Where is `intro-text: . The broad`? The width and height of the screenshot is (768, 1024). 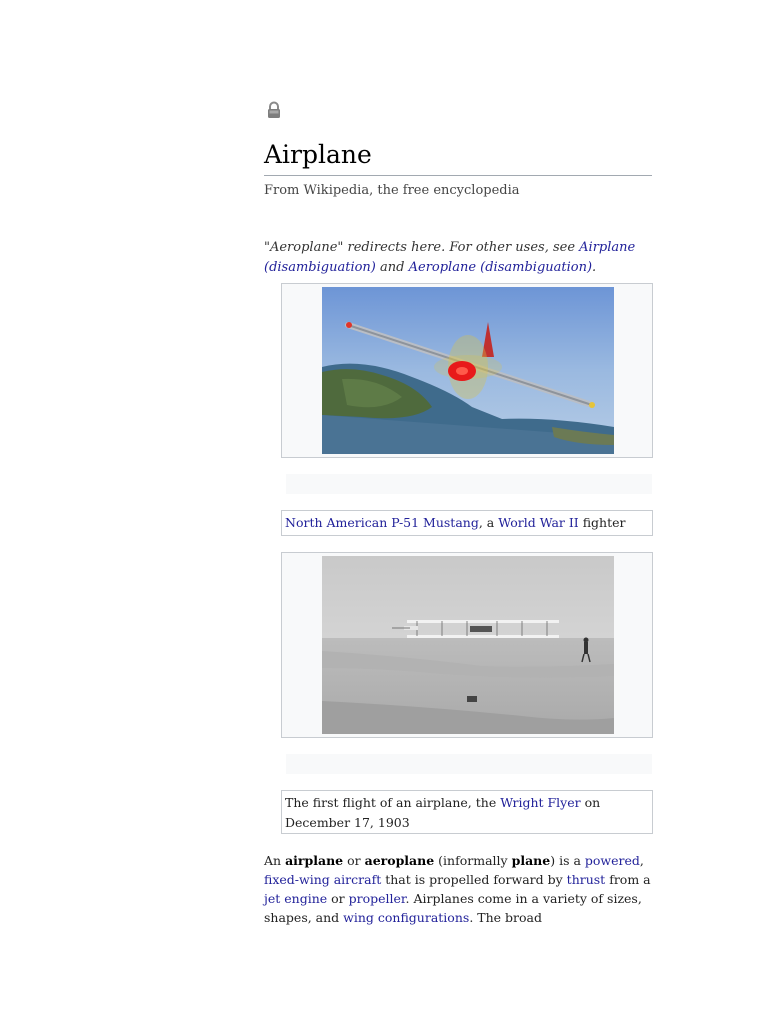
intro-text: . The broad is located at coordinates (505, 917).